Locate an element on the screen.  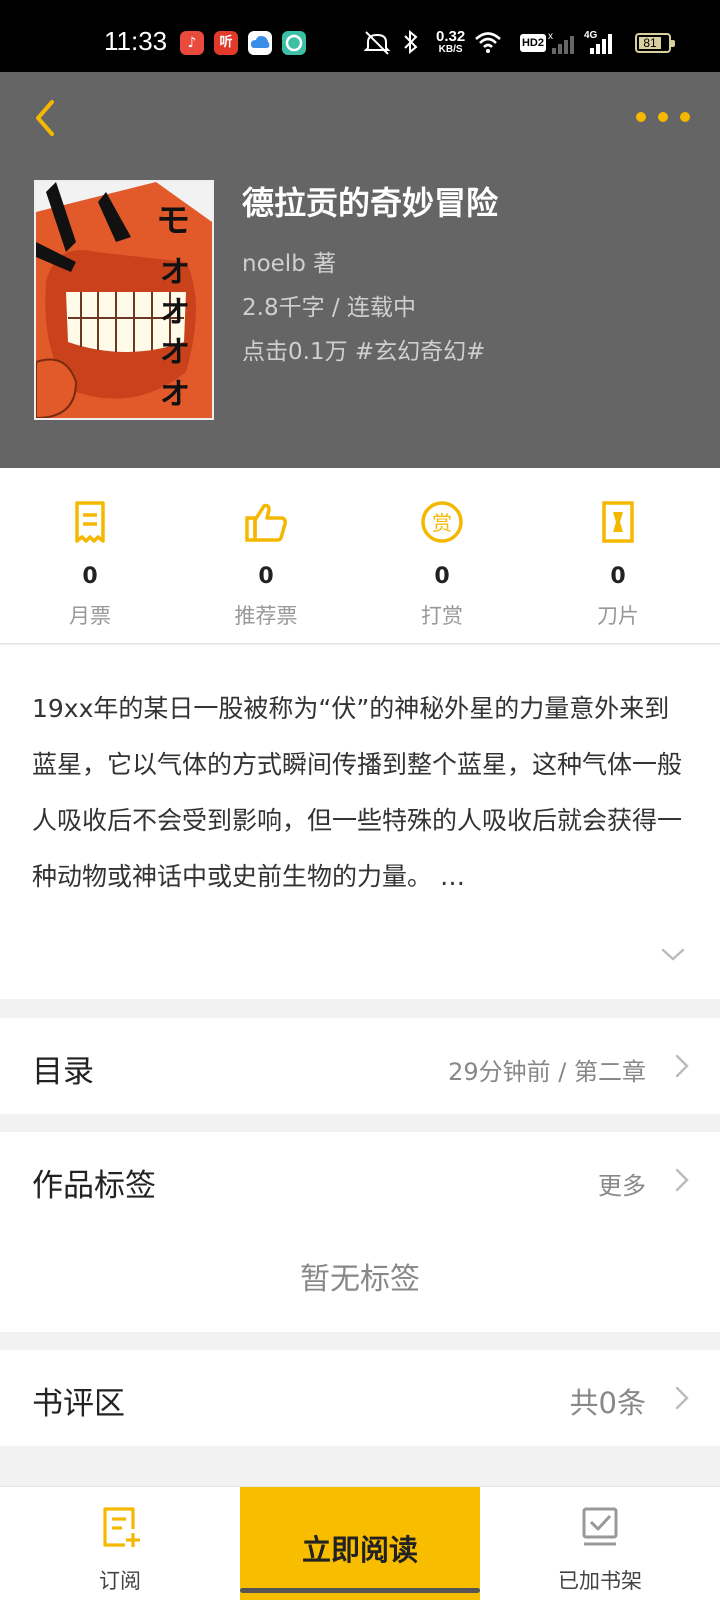
listen-app-icon: 听 is located at coordinates (226, 43).